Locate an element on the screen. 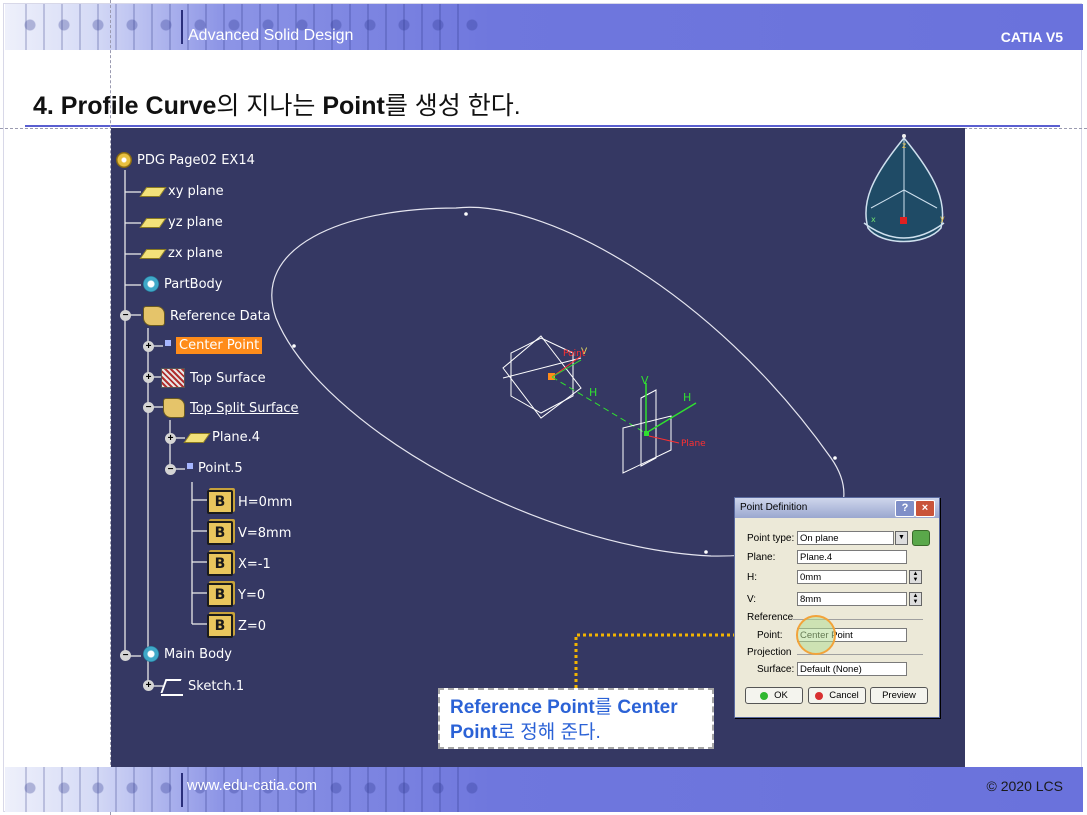  plane-label: Plane: is located at coordinates (761, 557).